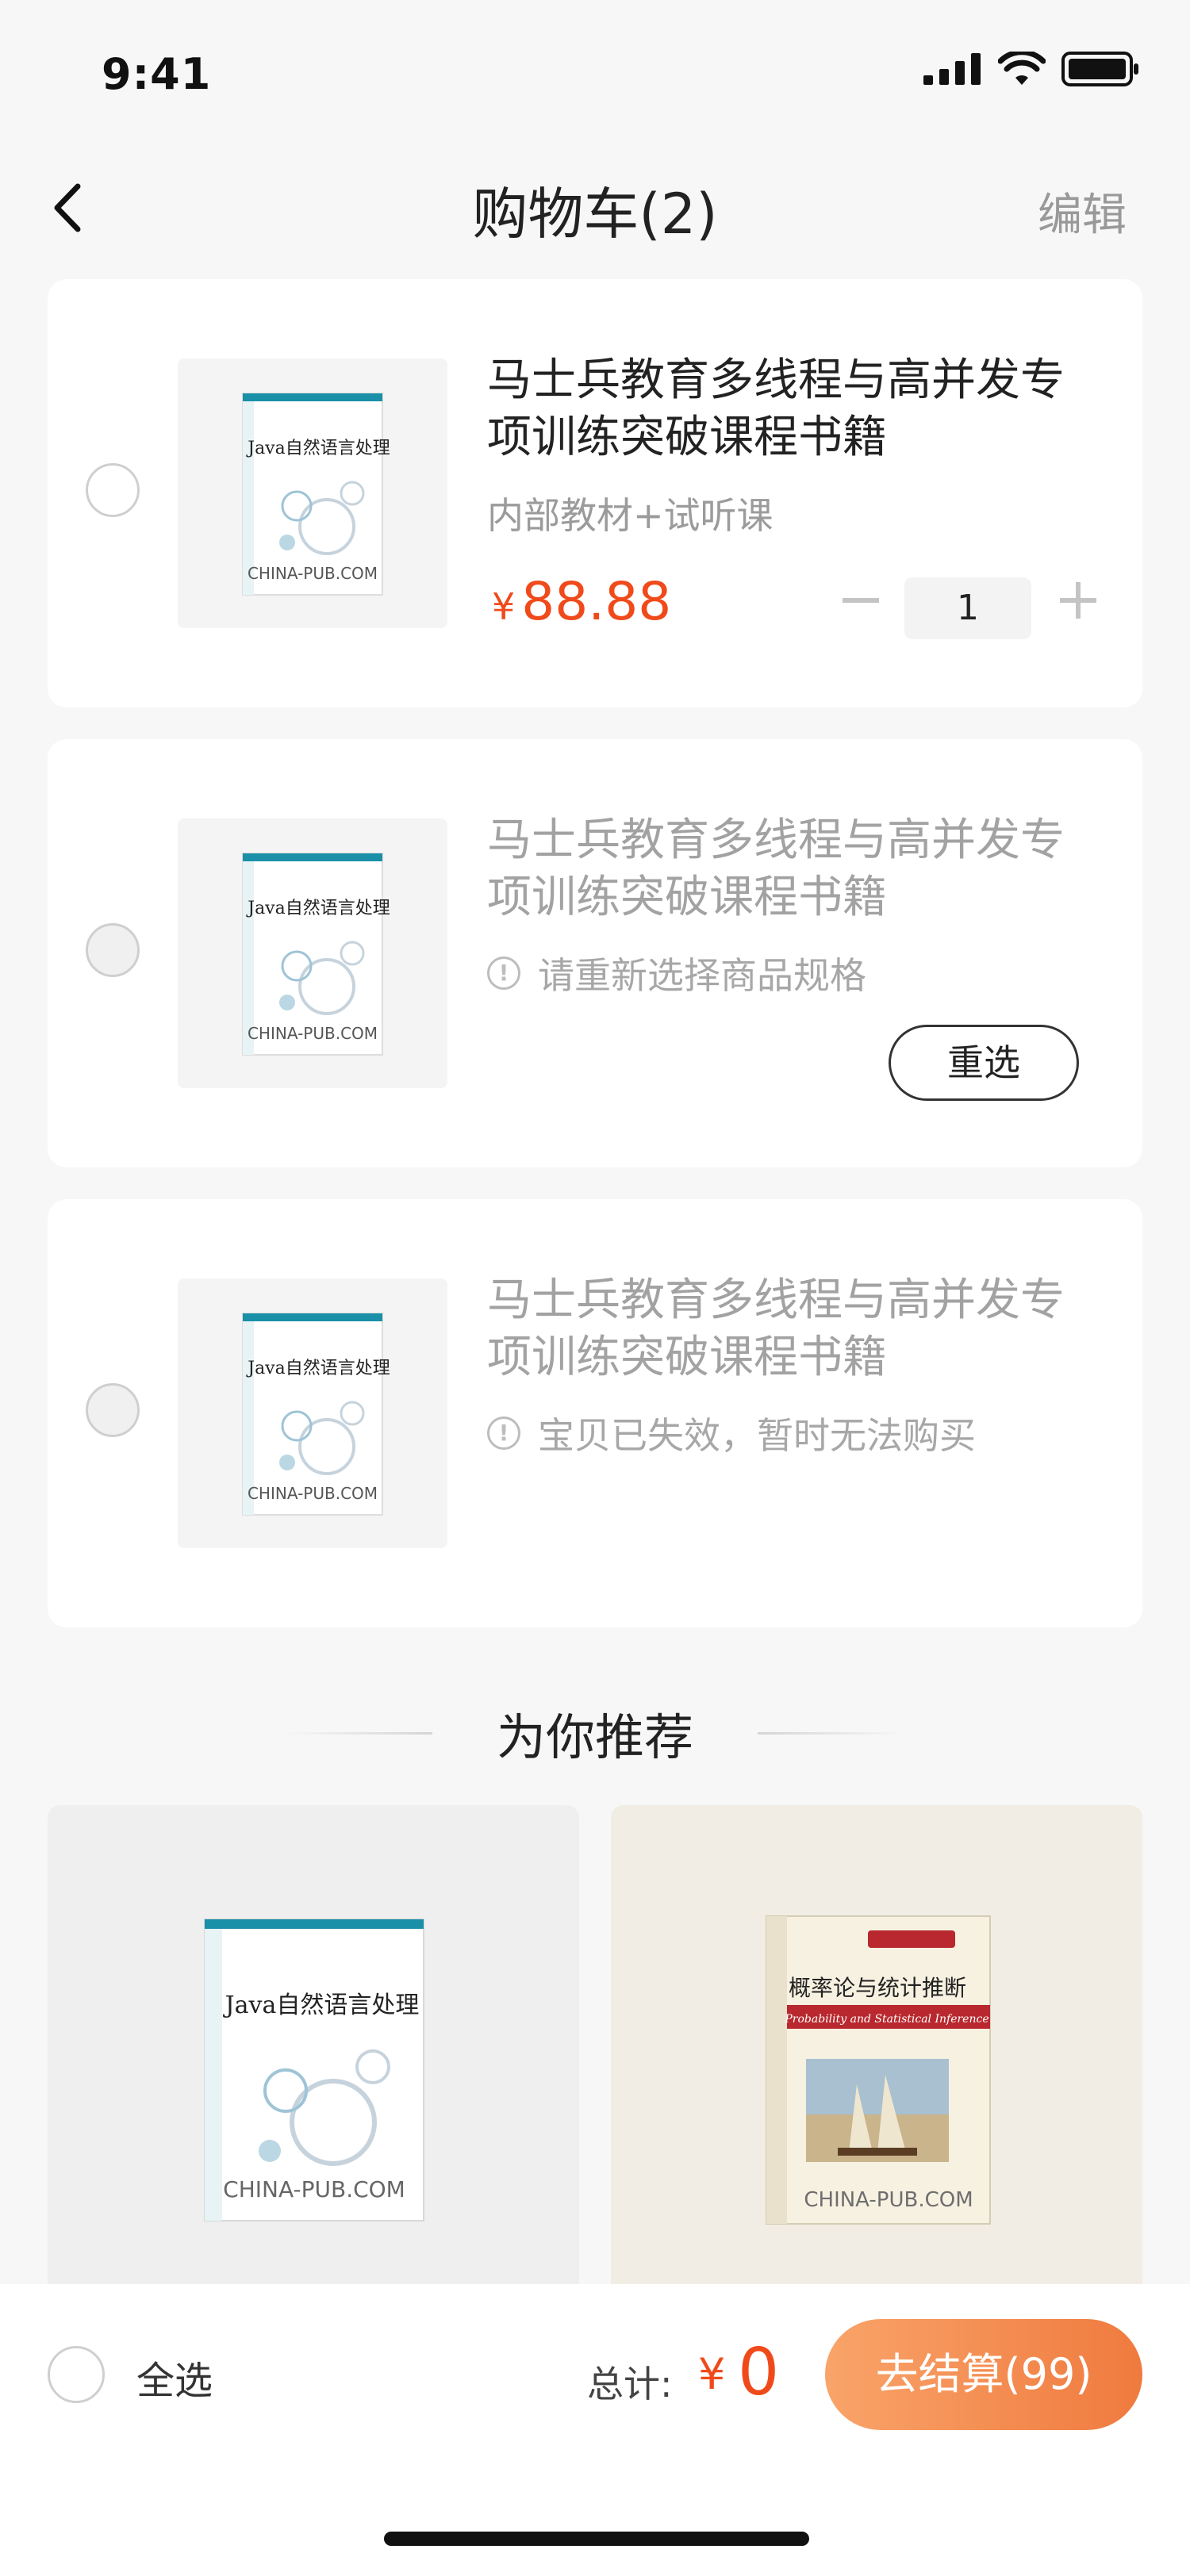 The width and height of the screenshot is (1190, 2576). I want to click on price-value: 88.88, so click(596, 601).